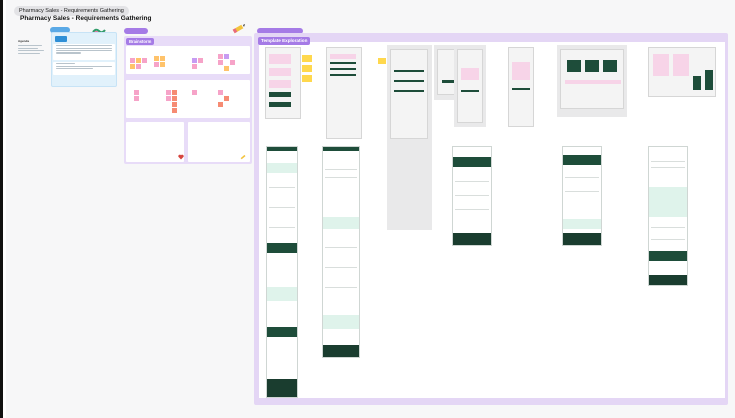  Describe the element at coordinates (238, 29) in the screenshot. I see `pencil-icon` at that location.